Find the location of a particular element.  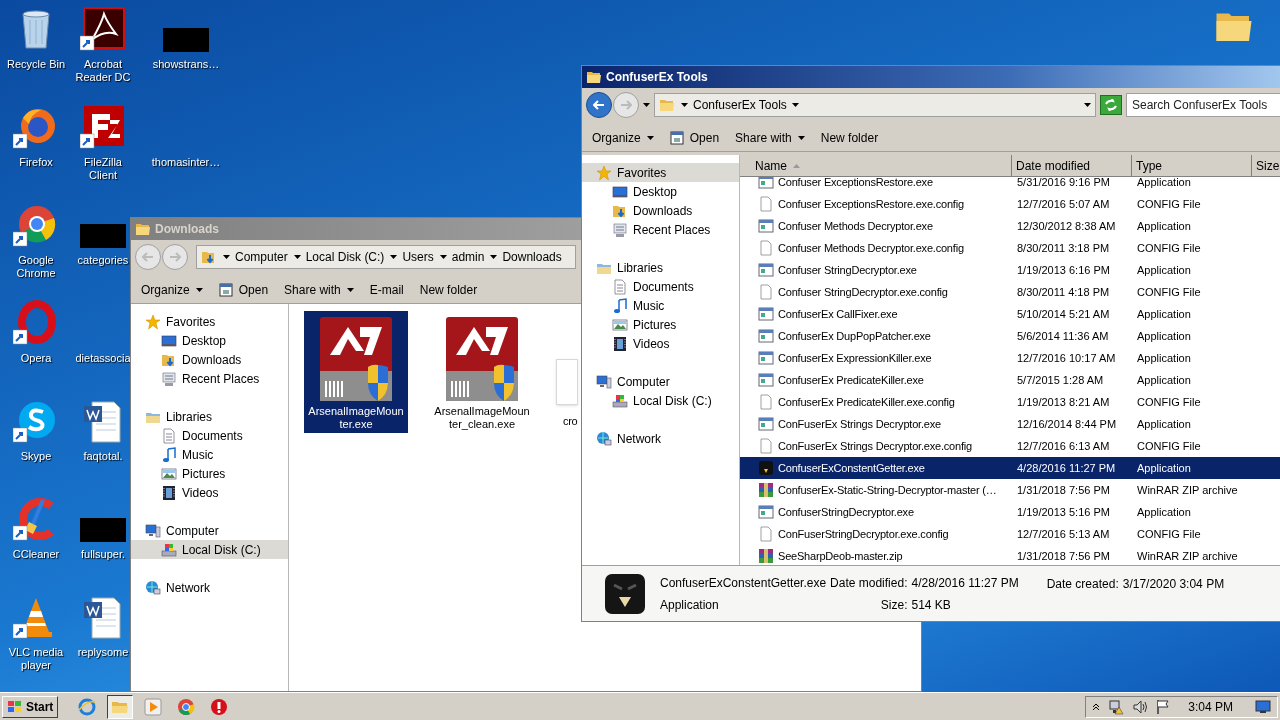

file-row: ConFuserEx Strings Decryptor.exe.config 12/7/2016 6:13 AM CONFIG File is located at coordinates (1010, 446).